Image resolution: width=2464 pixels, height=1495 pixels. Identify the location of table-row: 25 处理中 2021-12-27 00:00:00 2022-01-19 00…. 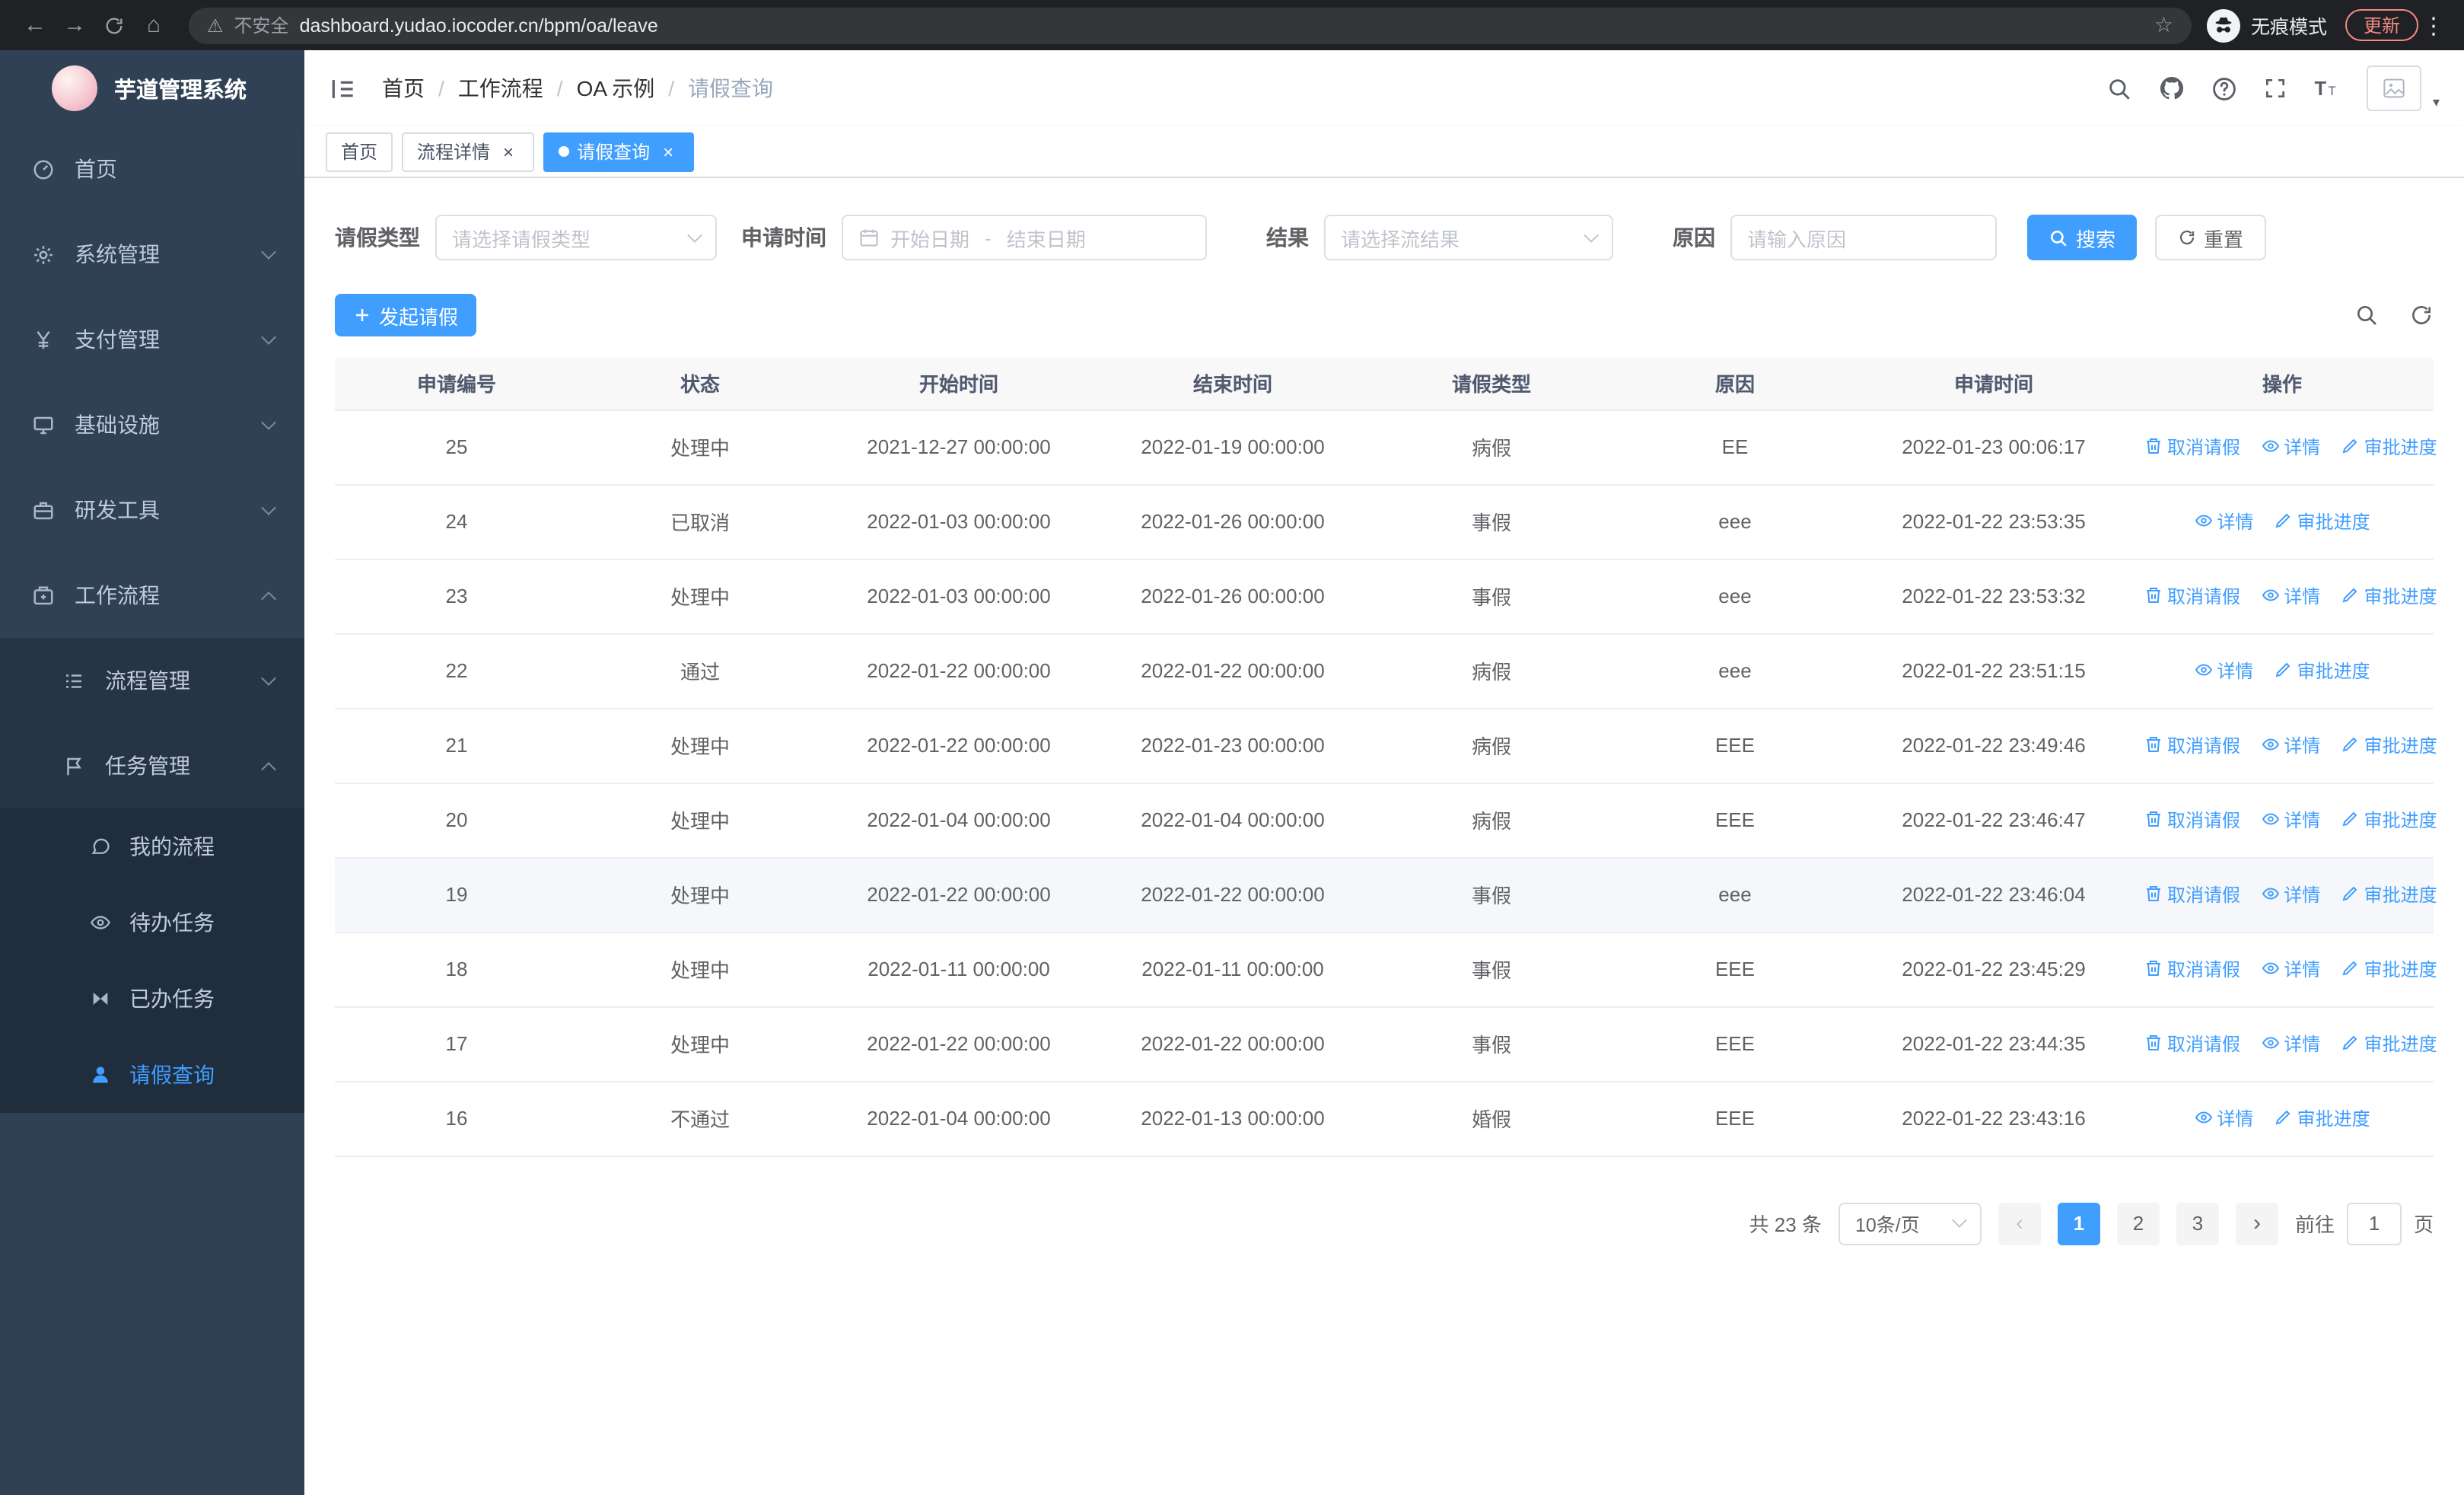
(1386, 447).